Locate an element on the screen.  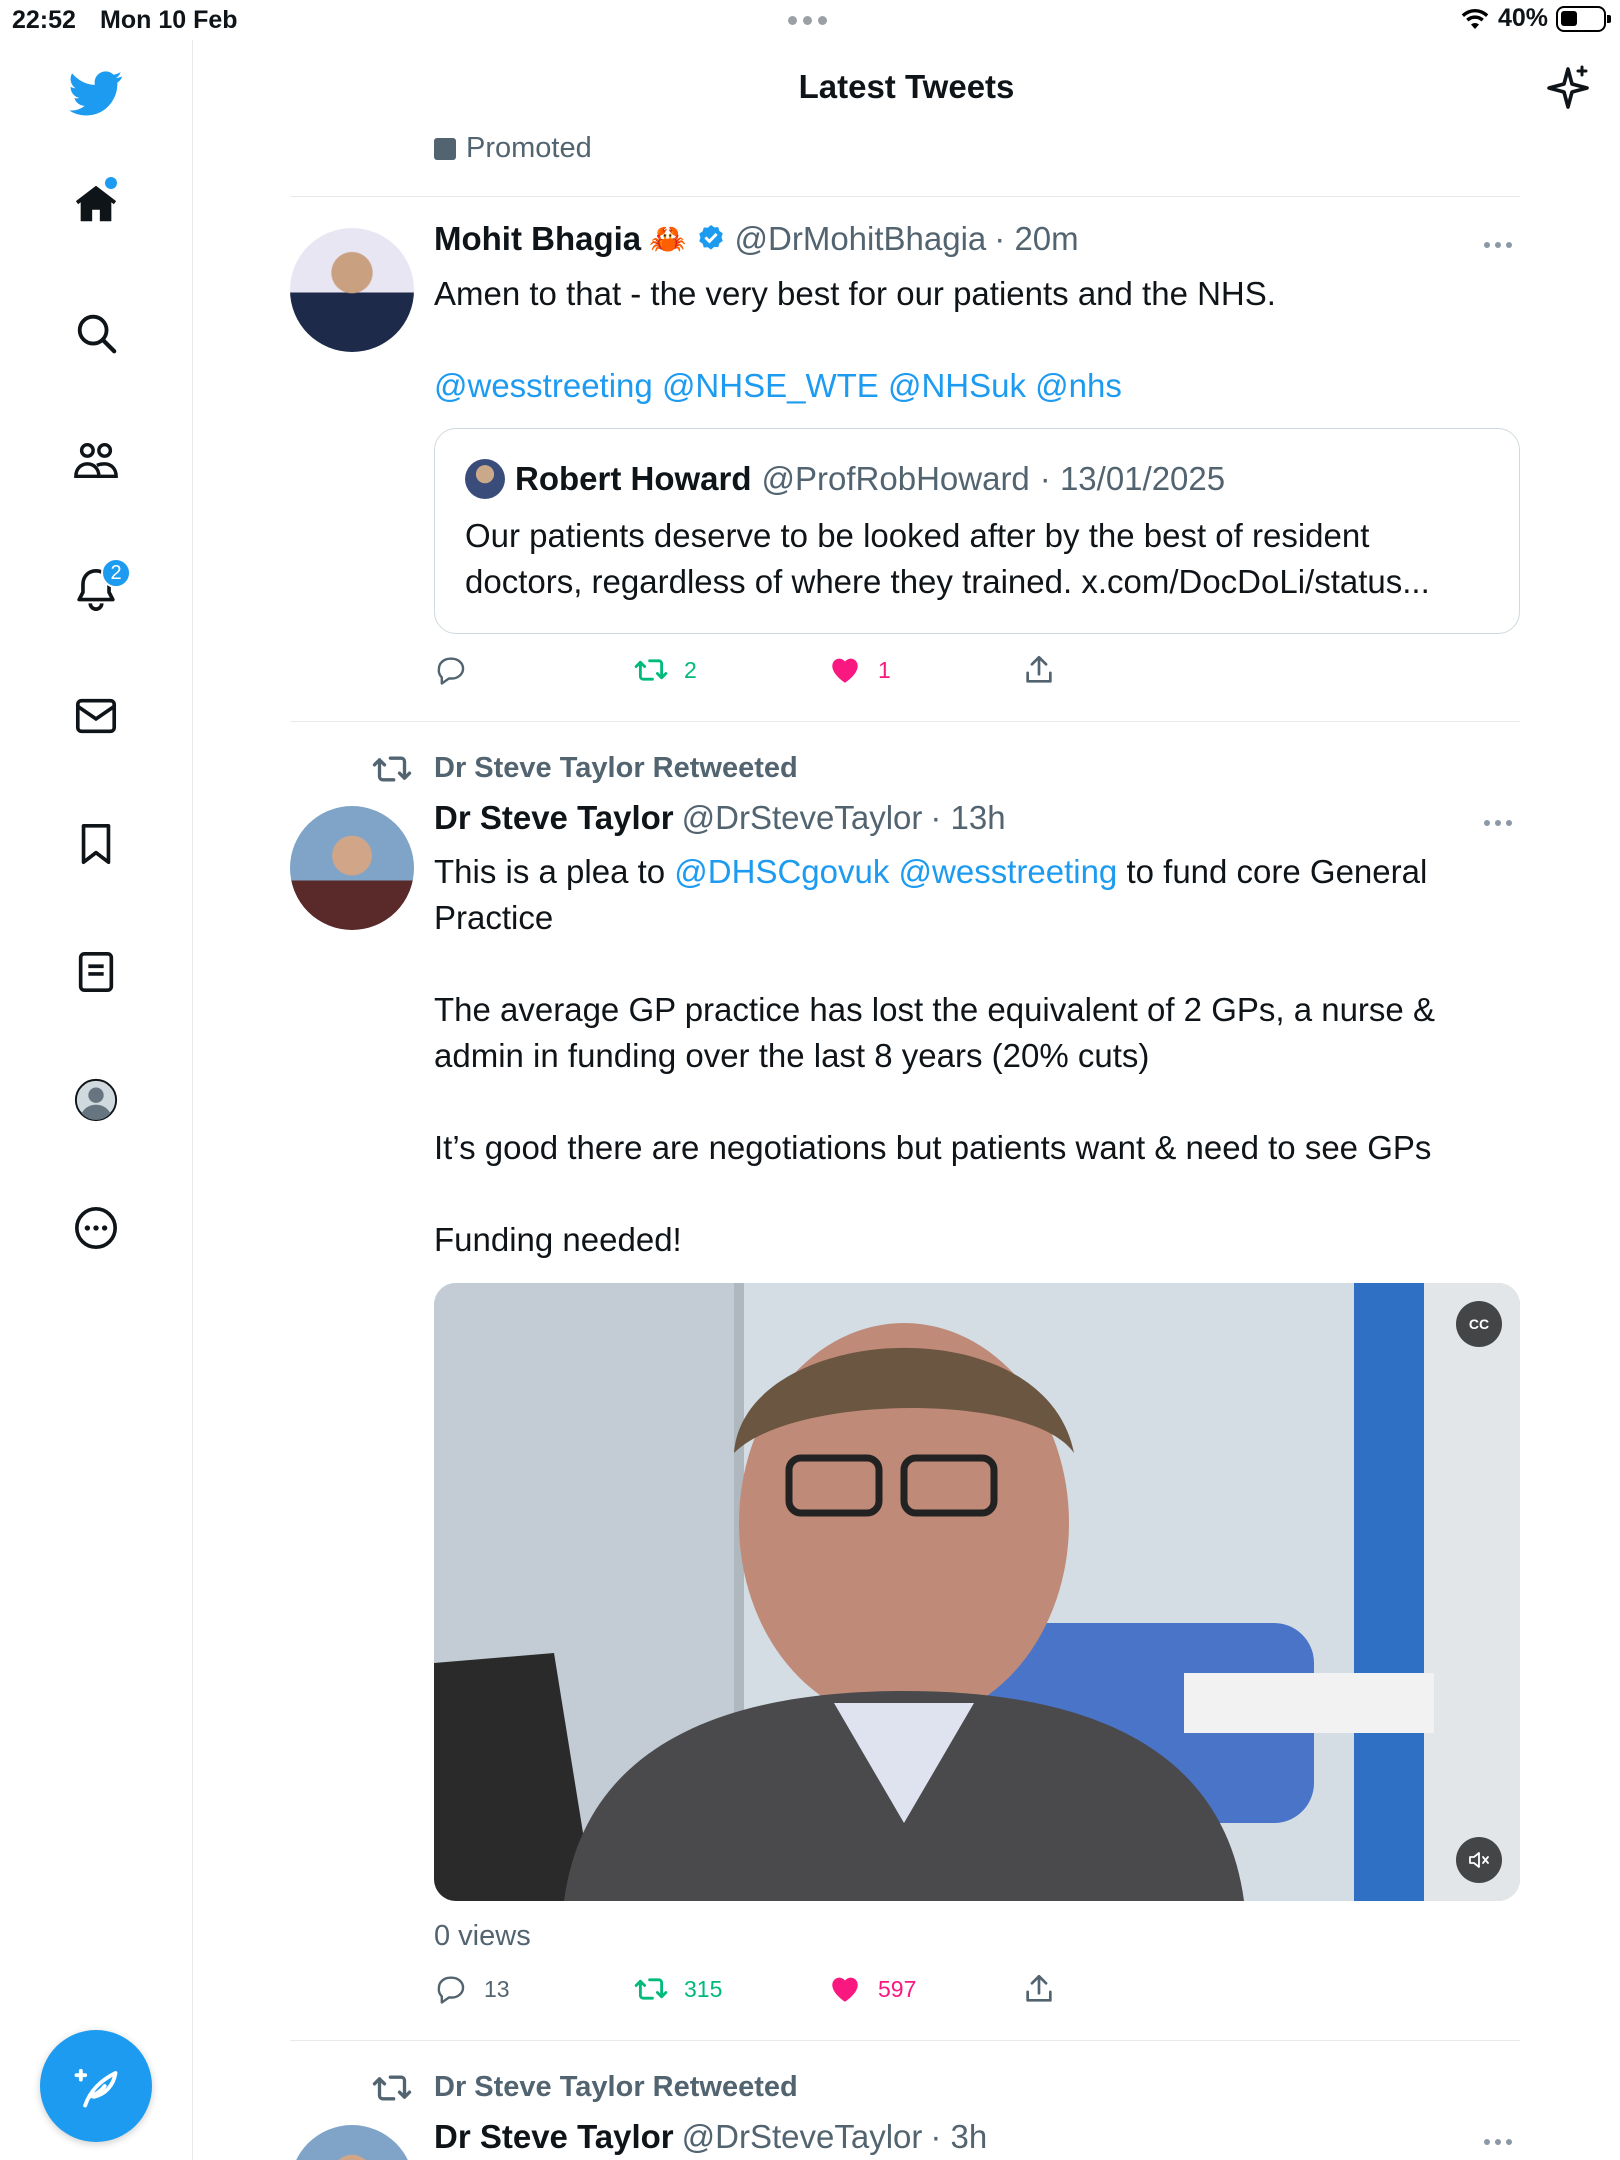
author-name: Mohit Bhagia is located at coordinates (537, 239).